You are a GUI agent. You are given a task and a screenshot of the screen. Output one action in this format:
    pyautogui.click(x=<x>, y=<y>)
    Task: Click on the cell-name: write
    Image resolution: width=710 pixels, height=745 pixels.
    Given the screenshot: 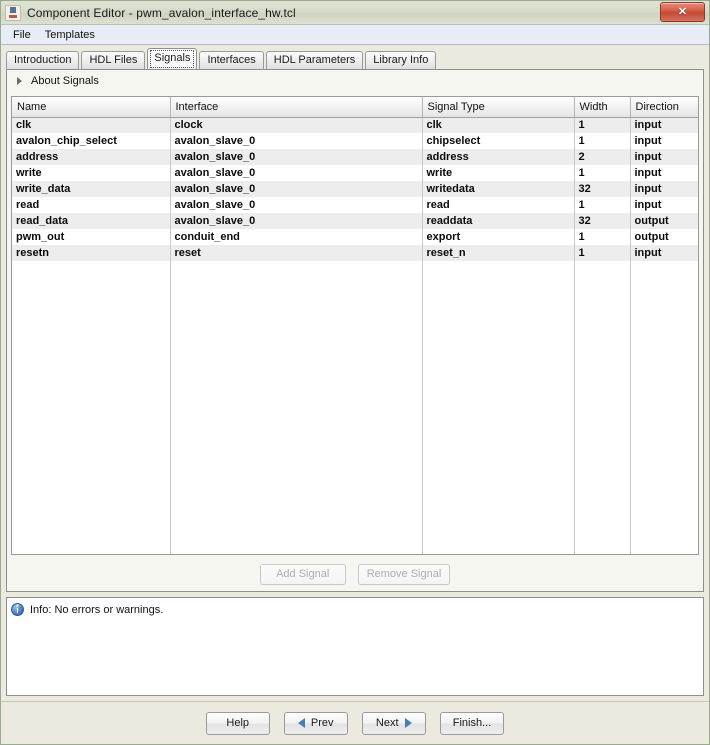 What is the action you would take?
    pyautogui.click(x=91, y=173)
    